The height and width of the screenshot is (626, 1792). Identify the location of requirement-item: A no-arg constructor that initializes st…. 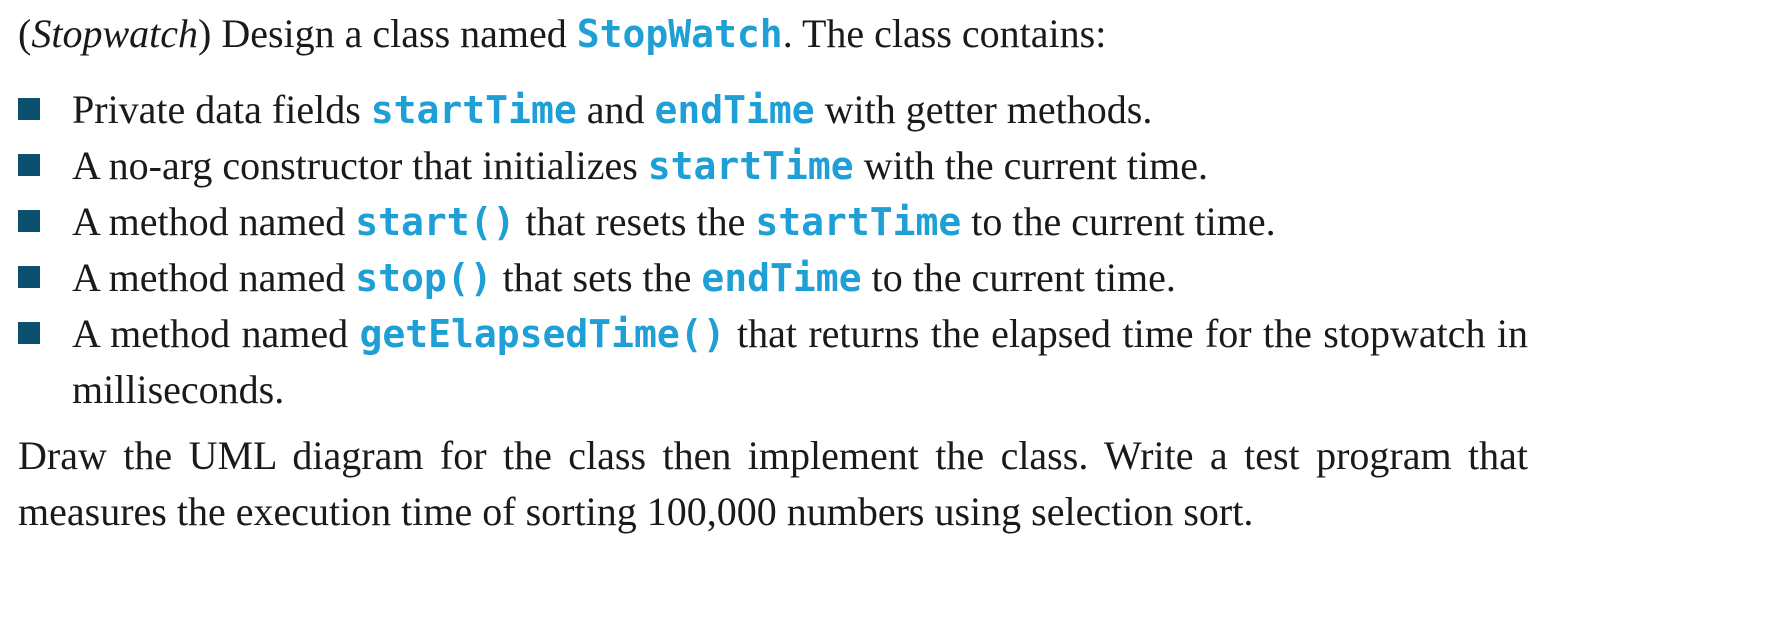
(773, 166).